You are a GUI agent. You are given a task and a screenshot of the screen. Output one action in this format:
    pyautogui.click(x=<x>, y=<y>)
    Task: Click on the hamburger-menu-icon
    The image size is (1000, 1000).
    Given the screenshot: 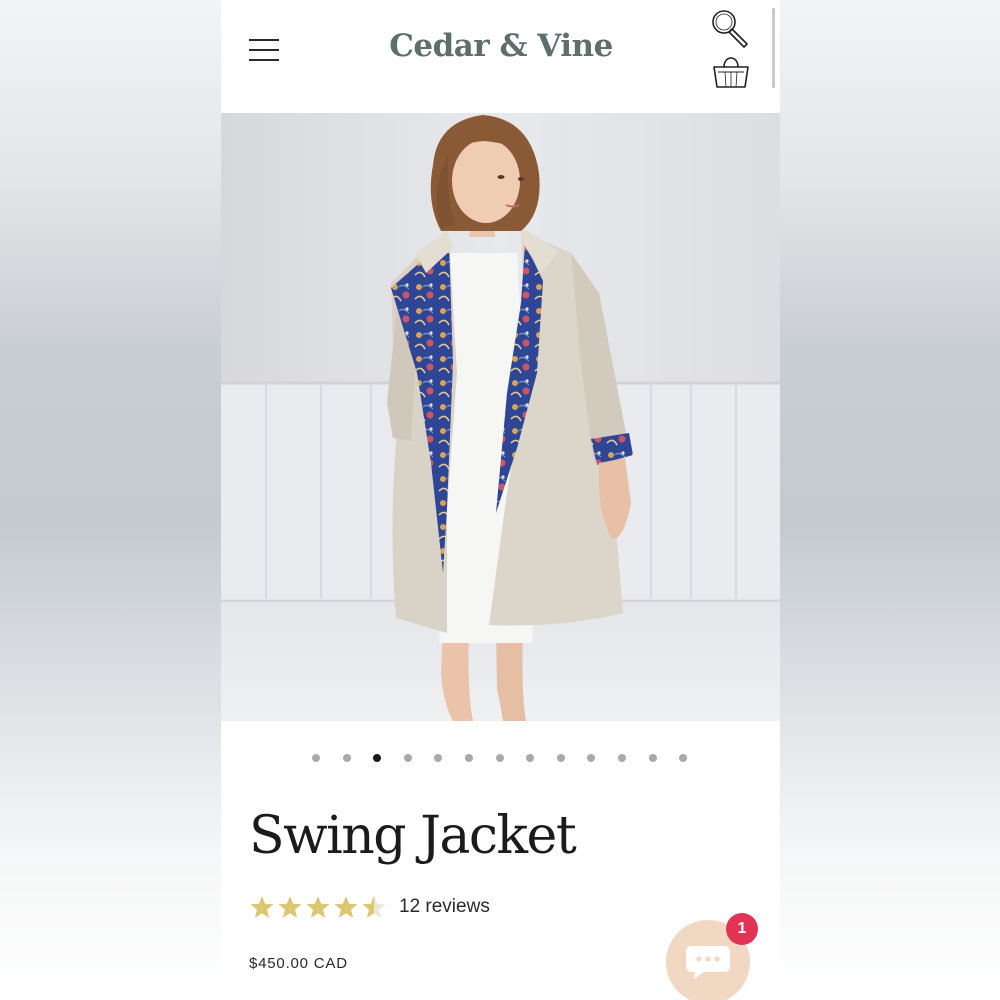 What is the action you would take?
    pyautogui.click(x=264, y=40)
    